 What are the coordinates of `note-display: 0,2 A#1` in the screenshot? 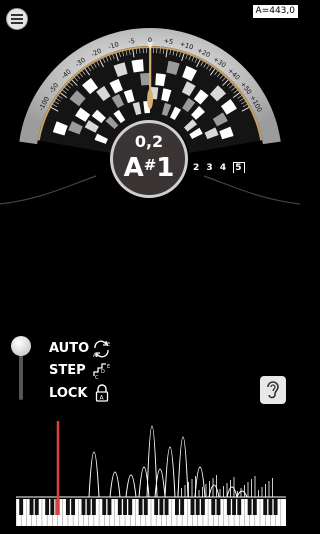 It's located at (149, 159).